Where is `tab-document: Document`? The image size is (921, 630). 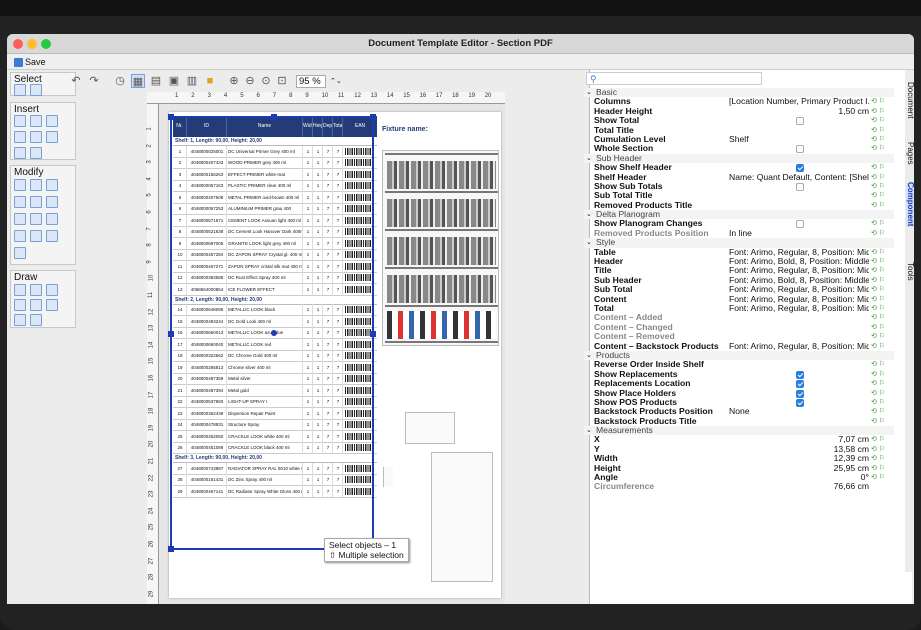
tab-document: Document is located at coordinates (910, 100).